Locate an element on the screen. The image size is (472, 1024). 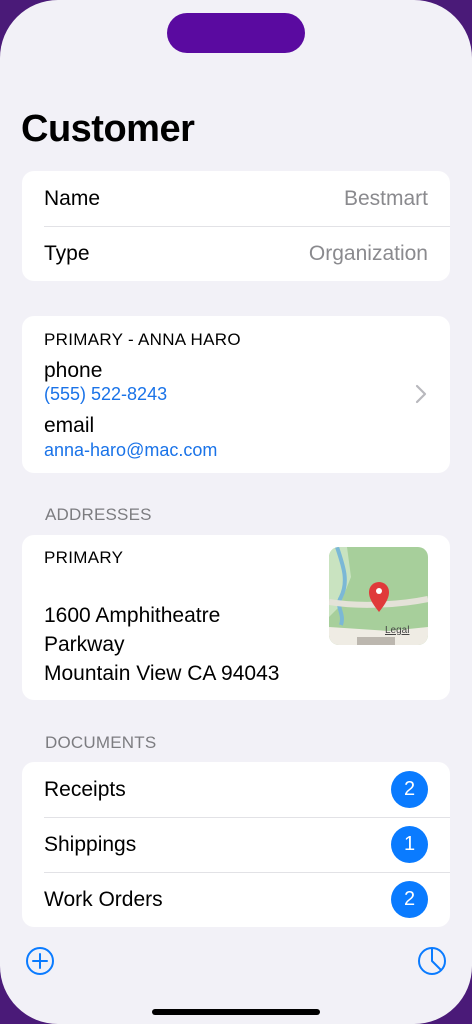
work-orders-label: Work Orders is located at coordinates (103, 899).